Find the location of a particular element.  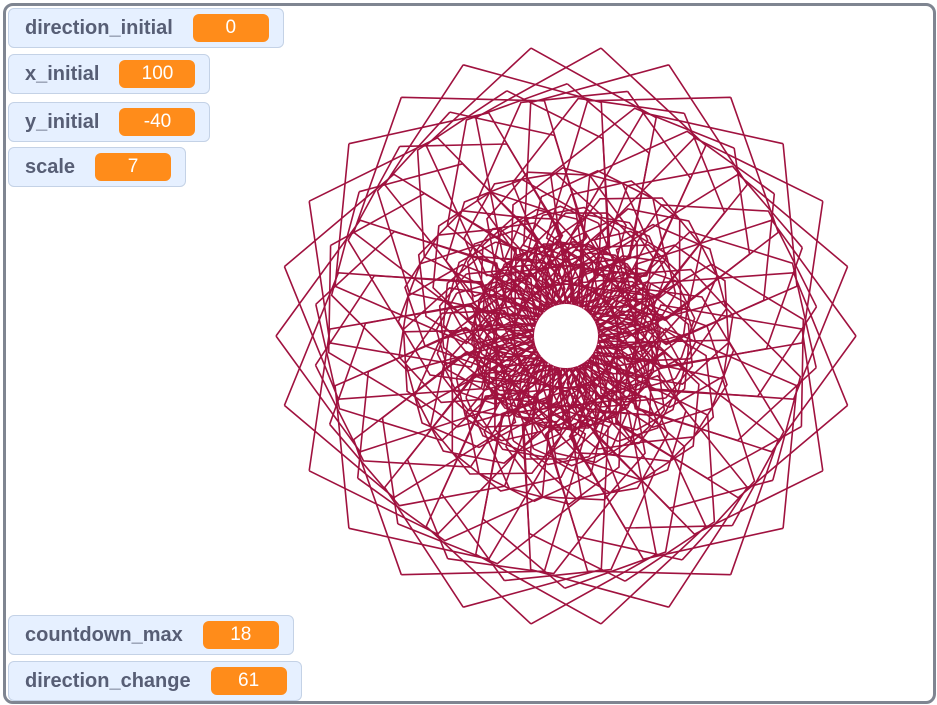

center-hole is located at coordinates (566, 336).